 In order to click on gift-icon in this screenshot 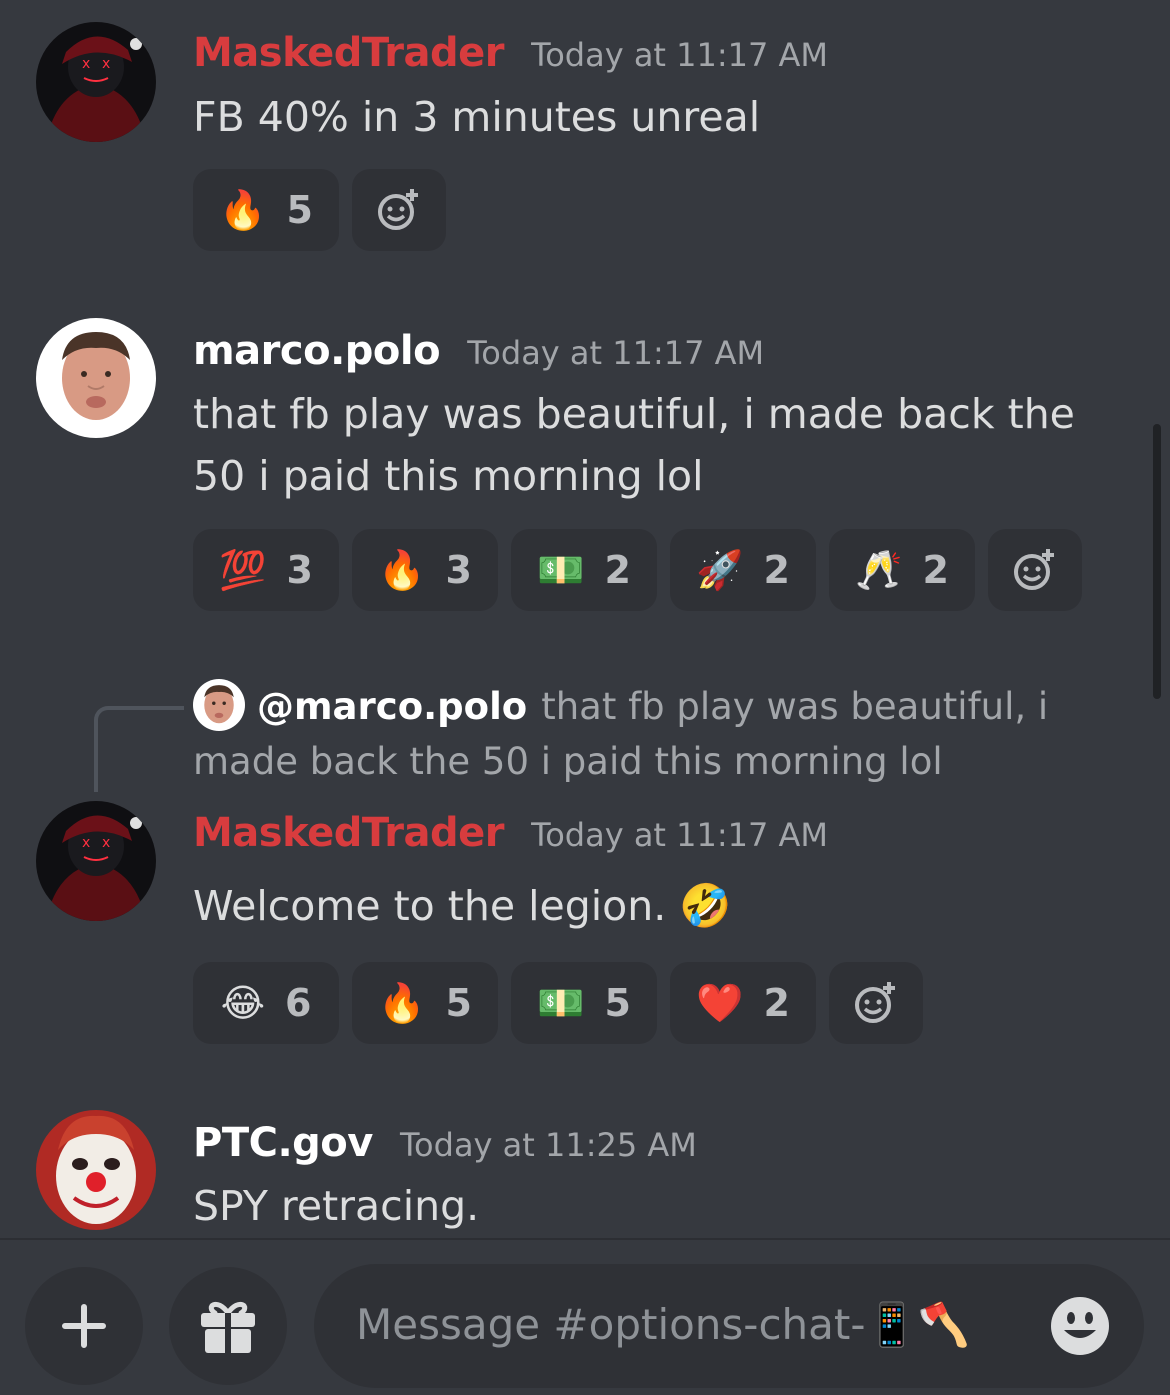, I will do `click(228, 1327)`.